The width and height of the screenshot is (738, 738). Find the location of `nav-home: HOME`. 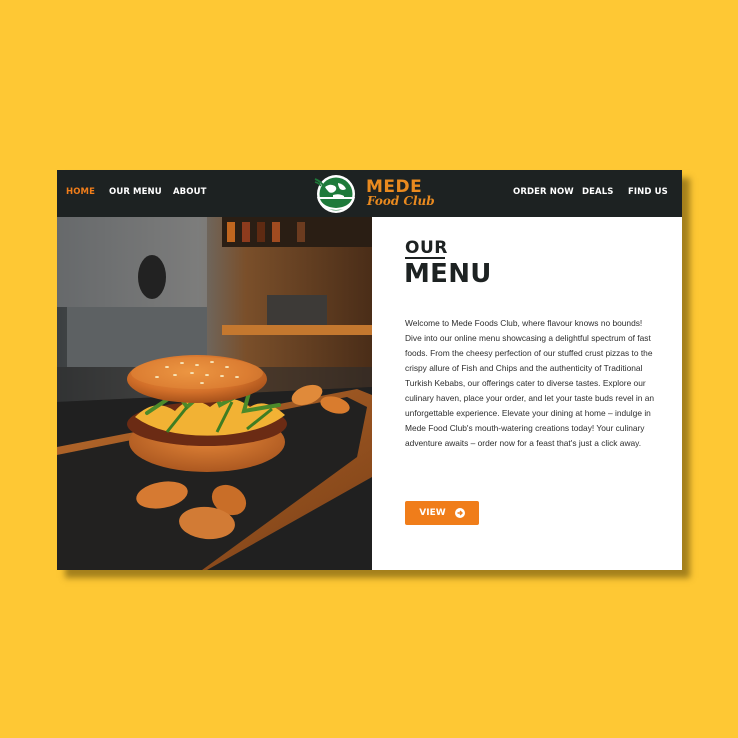

nav-home: HOME is located at coordinates (80, 192).